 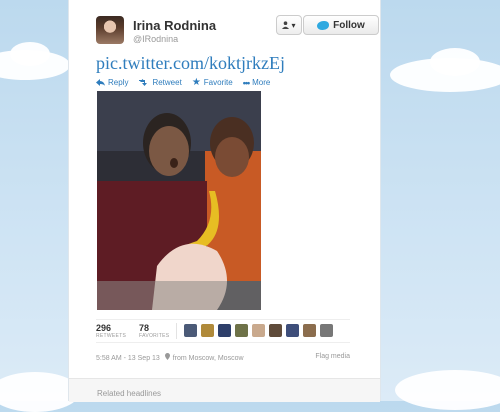 What do you see at coordinates (323, 25) in the screenshot?
I see `twitter-bird-icon` at bounding box center [323, 25].